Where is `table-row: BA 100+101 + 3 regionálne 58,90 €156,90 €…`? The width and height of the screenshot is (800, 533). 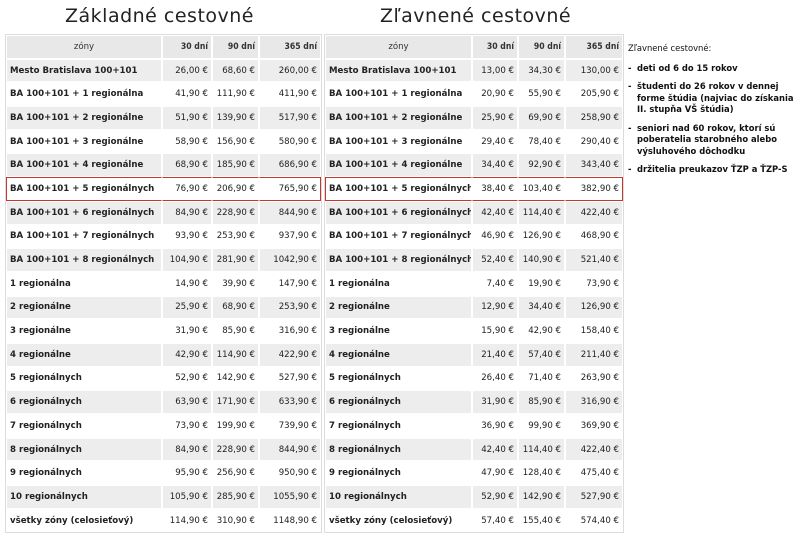
table-row: BA 100+101 + 3 regionálne 58,90 €156,90 €… is located at coordinates (163, 141).